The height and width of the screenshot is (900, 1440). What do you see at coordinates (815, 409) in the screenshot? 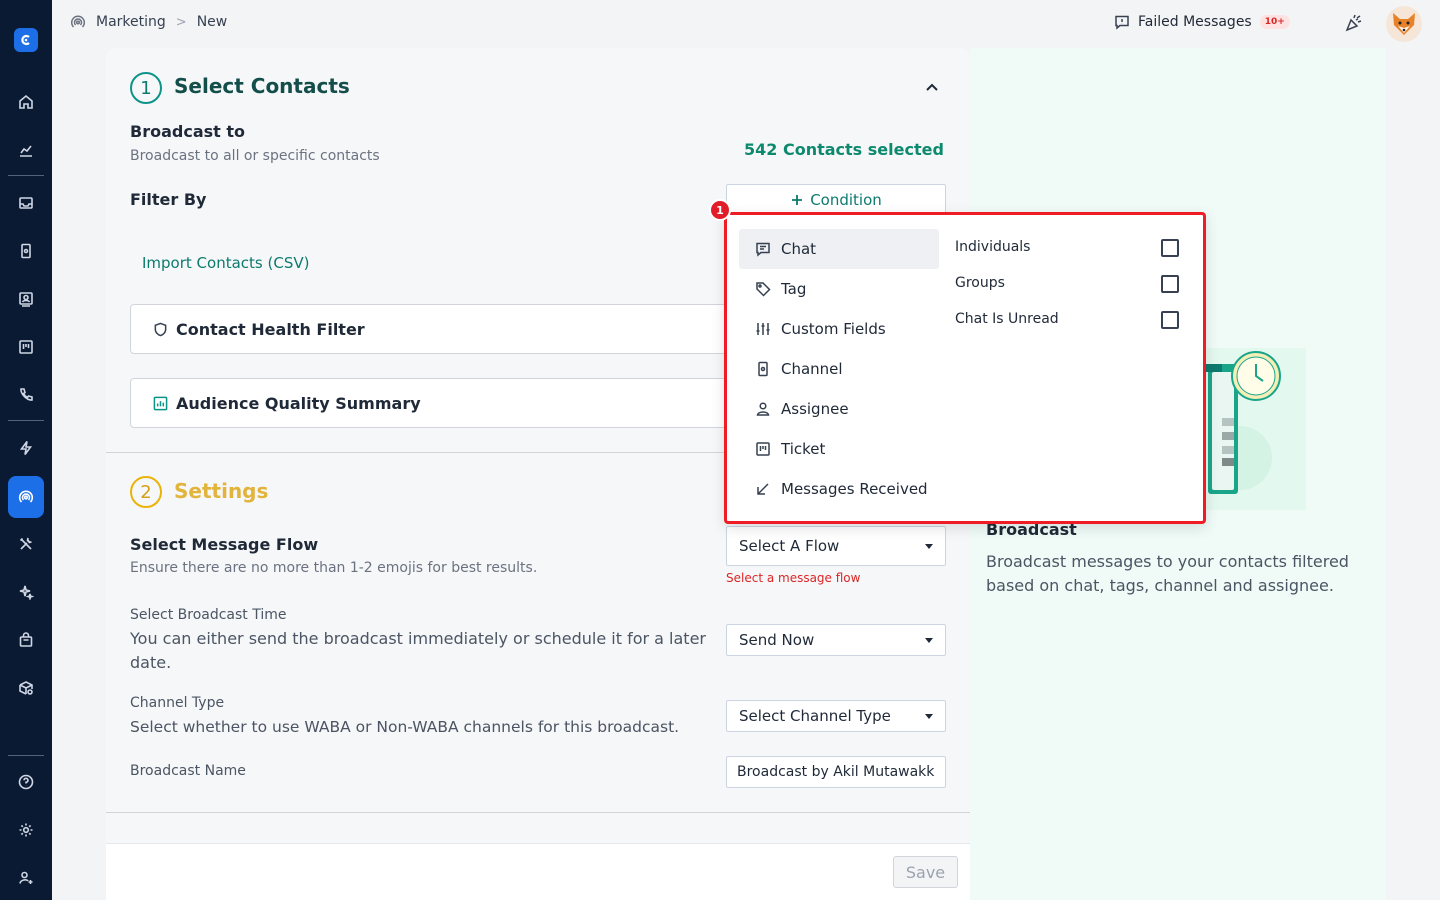
I see `condition-category-label: Assignee` at bounding box center [815, 409].